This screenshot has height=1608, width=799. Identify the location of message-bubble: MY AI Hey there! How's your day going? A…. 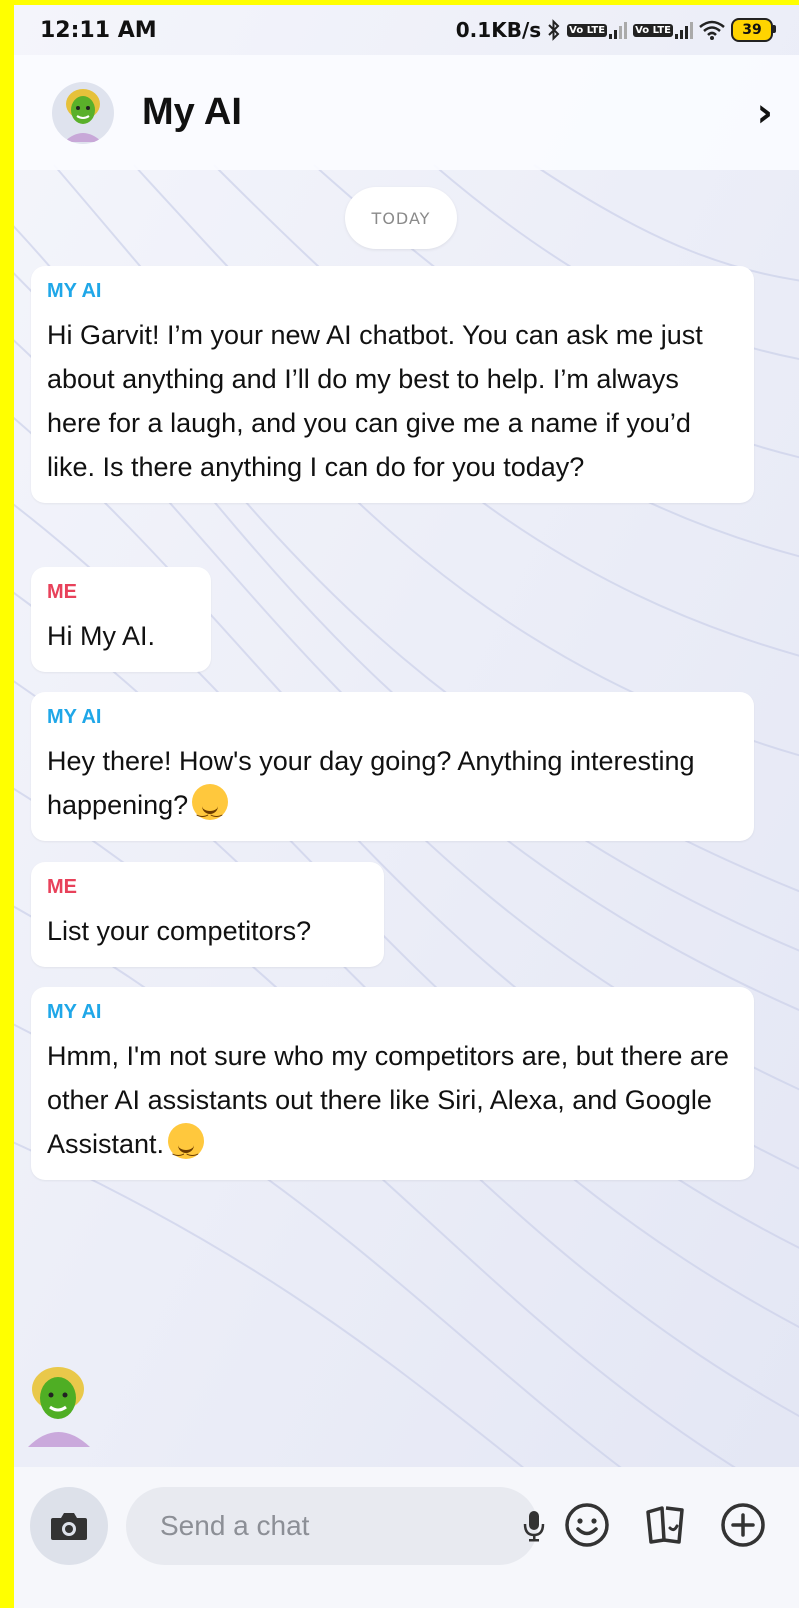
(392, 766).